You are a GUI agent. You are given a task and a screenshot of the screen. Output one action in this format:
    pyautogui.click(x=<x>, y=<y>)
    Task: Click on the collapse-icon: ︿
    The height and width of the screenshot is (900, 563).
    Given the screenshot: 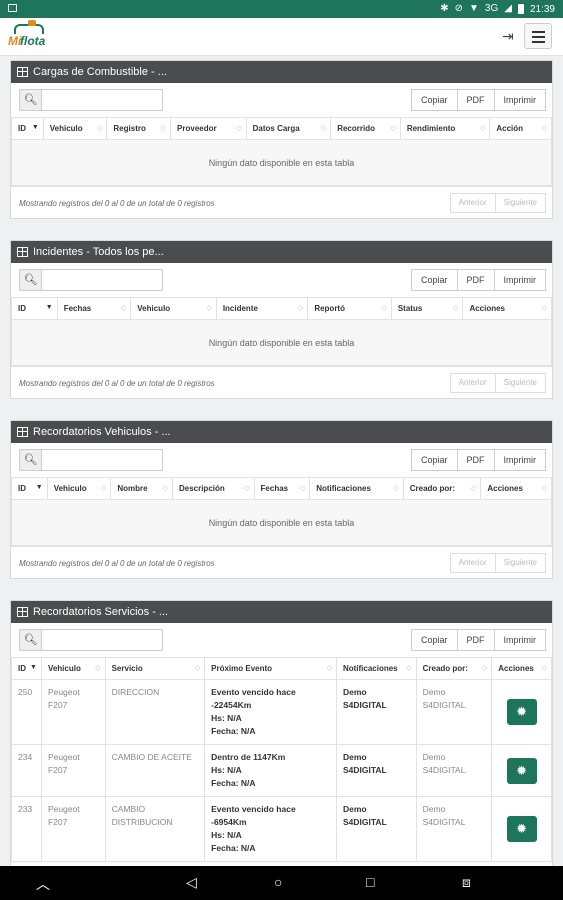 What is the action you would take?
    pyautogui.click(x=43, y=884)
    